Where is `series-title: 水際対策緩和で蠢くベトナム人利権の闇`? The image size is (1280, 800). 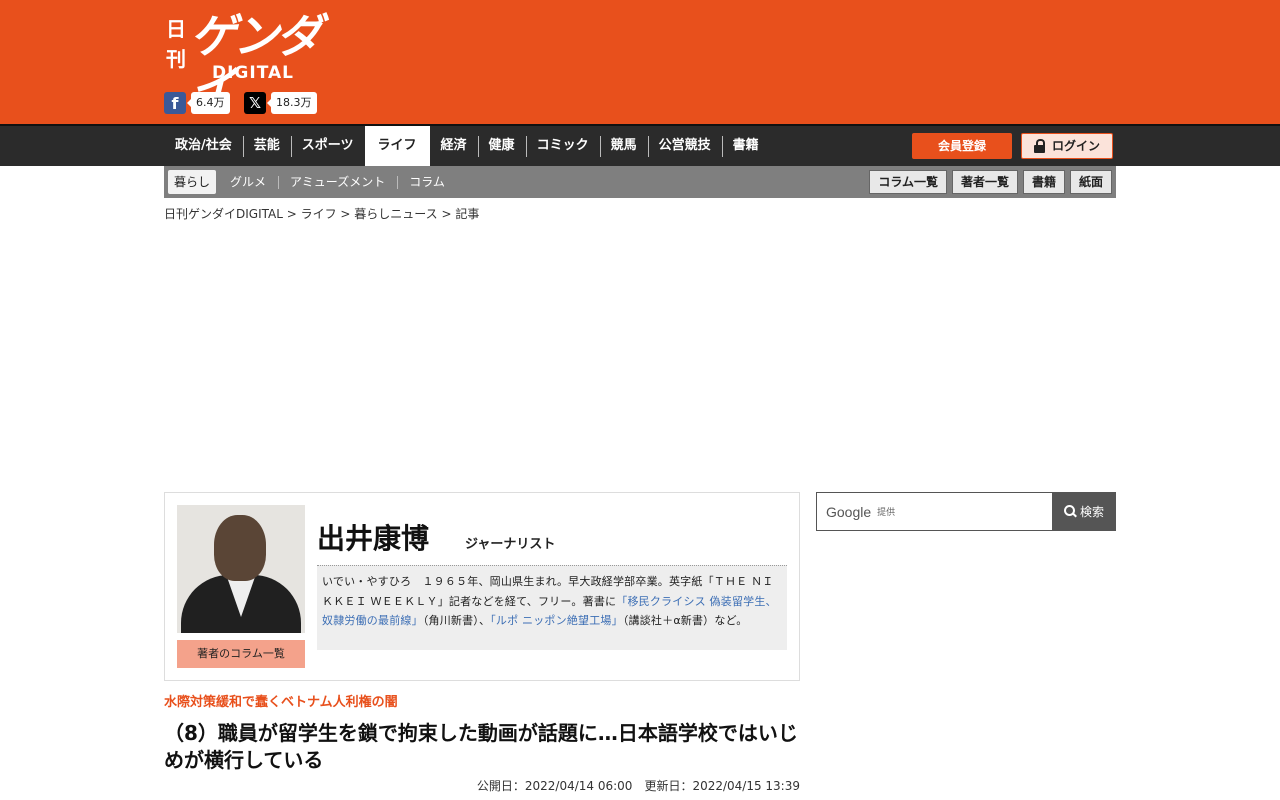
series-title: 水際対策緩和で蠢くベトナム人利権の闇 is located at coordinates (281, 703).